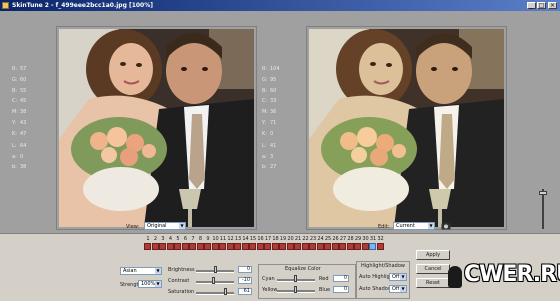 The height and width of the screenshot is (301, 560). What do you see at coordinates (225, 291) in the screenshot?
I see `saturation-slider-thumb` at bounding box center [225, 291].